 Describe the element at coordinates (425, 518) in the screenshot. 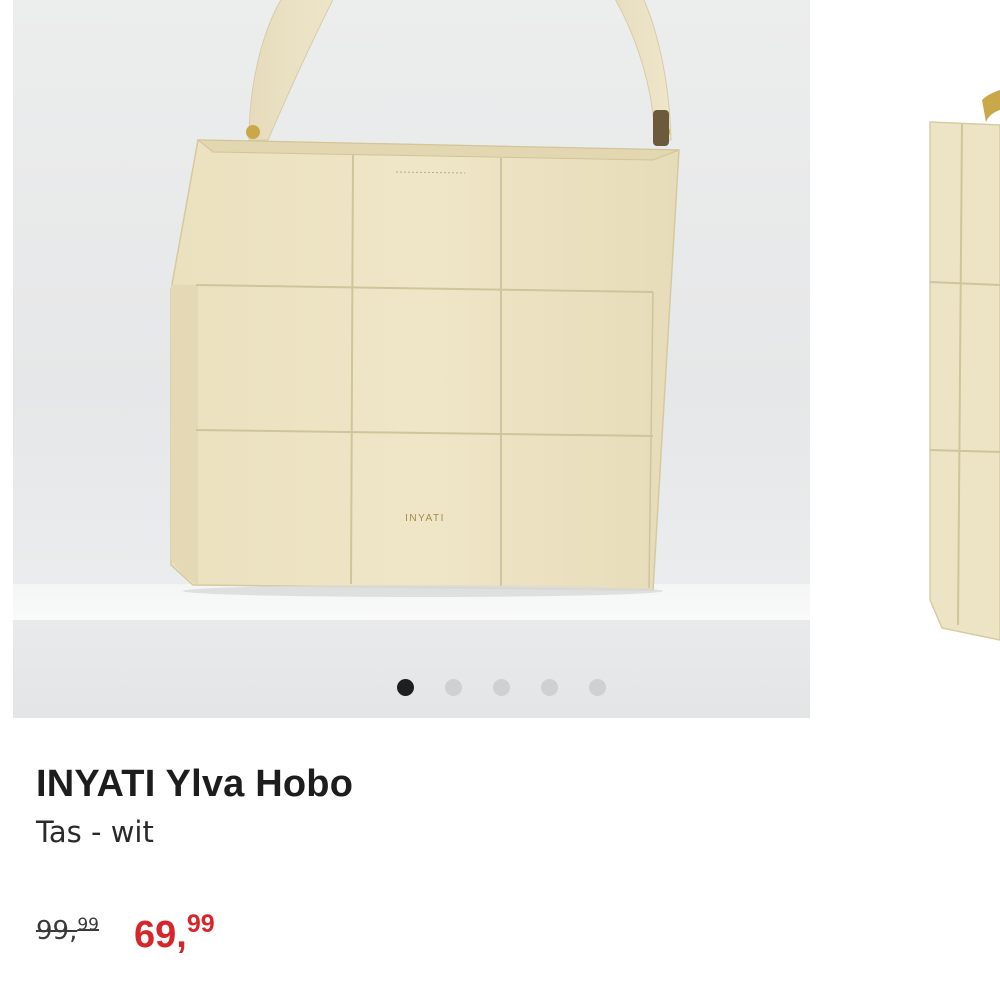

I see `bag-logo: INYATI` at that location.